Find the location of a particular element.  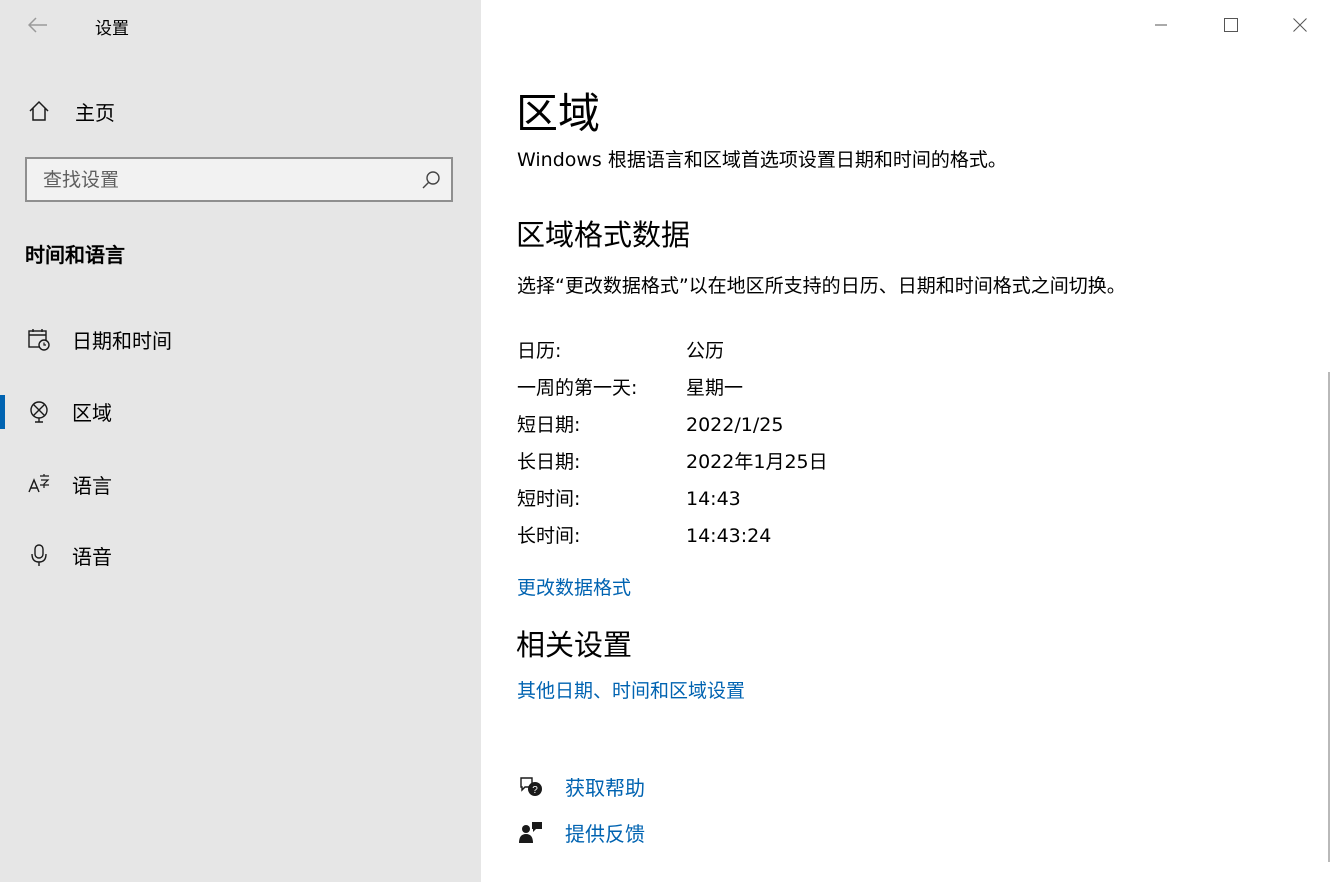

back-button is located at coordinates (38, 25).